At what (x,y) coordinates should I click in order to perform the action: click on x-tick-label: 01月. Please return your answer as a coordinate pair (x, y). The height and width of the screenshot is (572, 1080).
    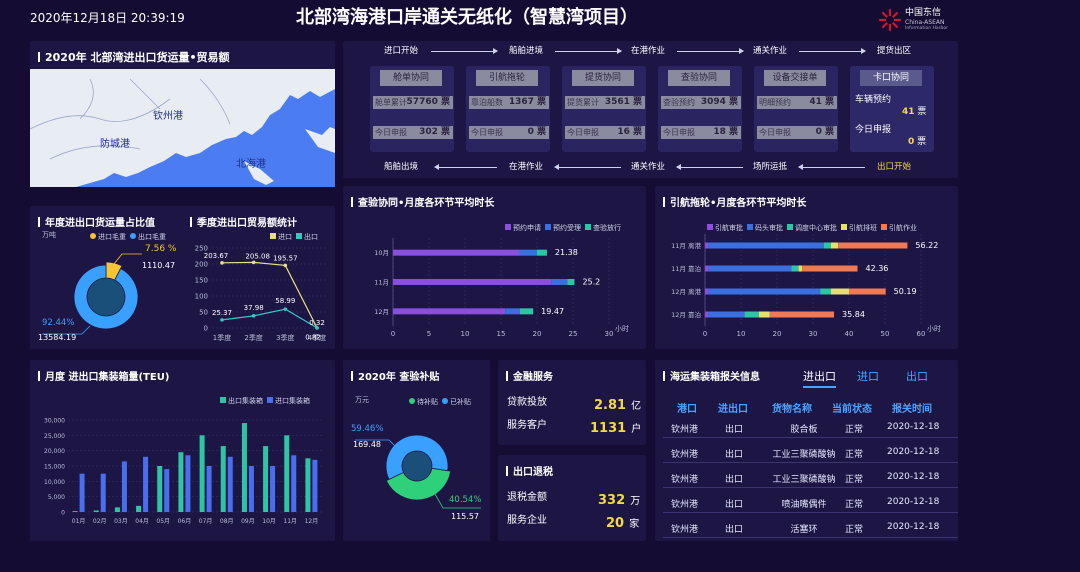
    Looking at the image, I should click on (79, 521).